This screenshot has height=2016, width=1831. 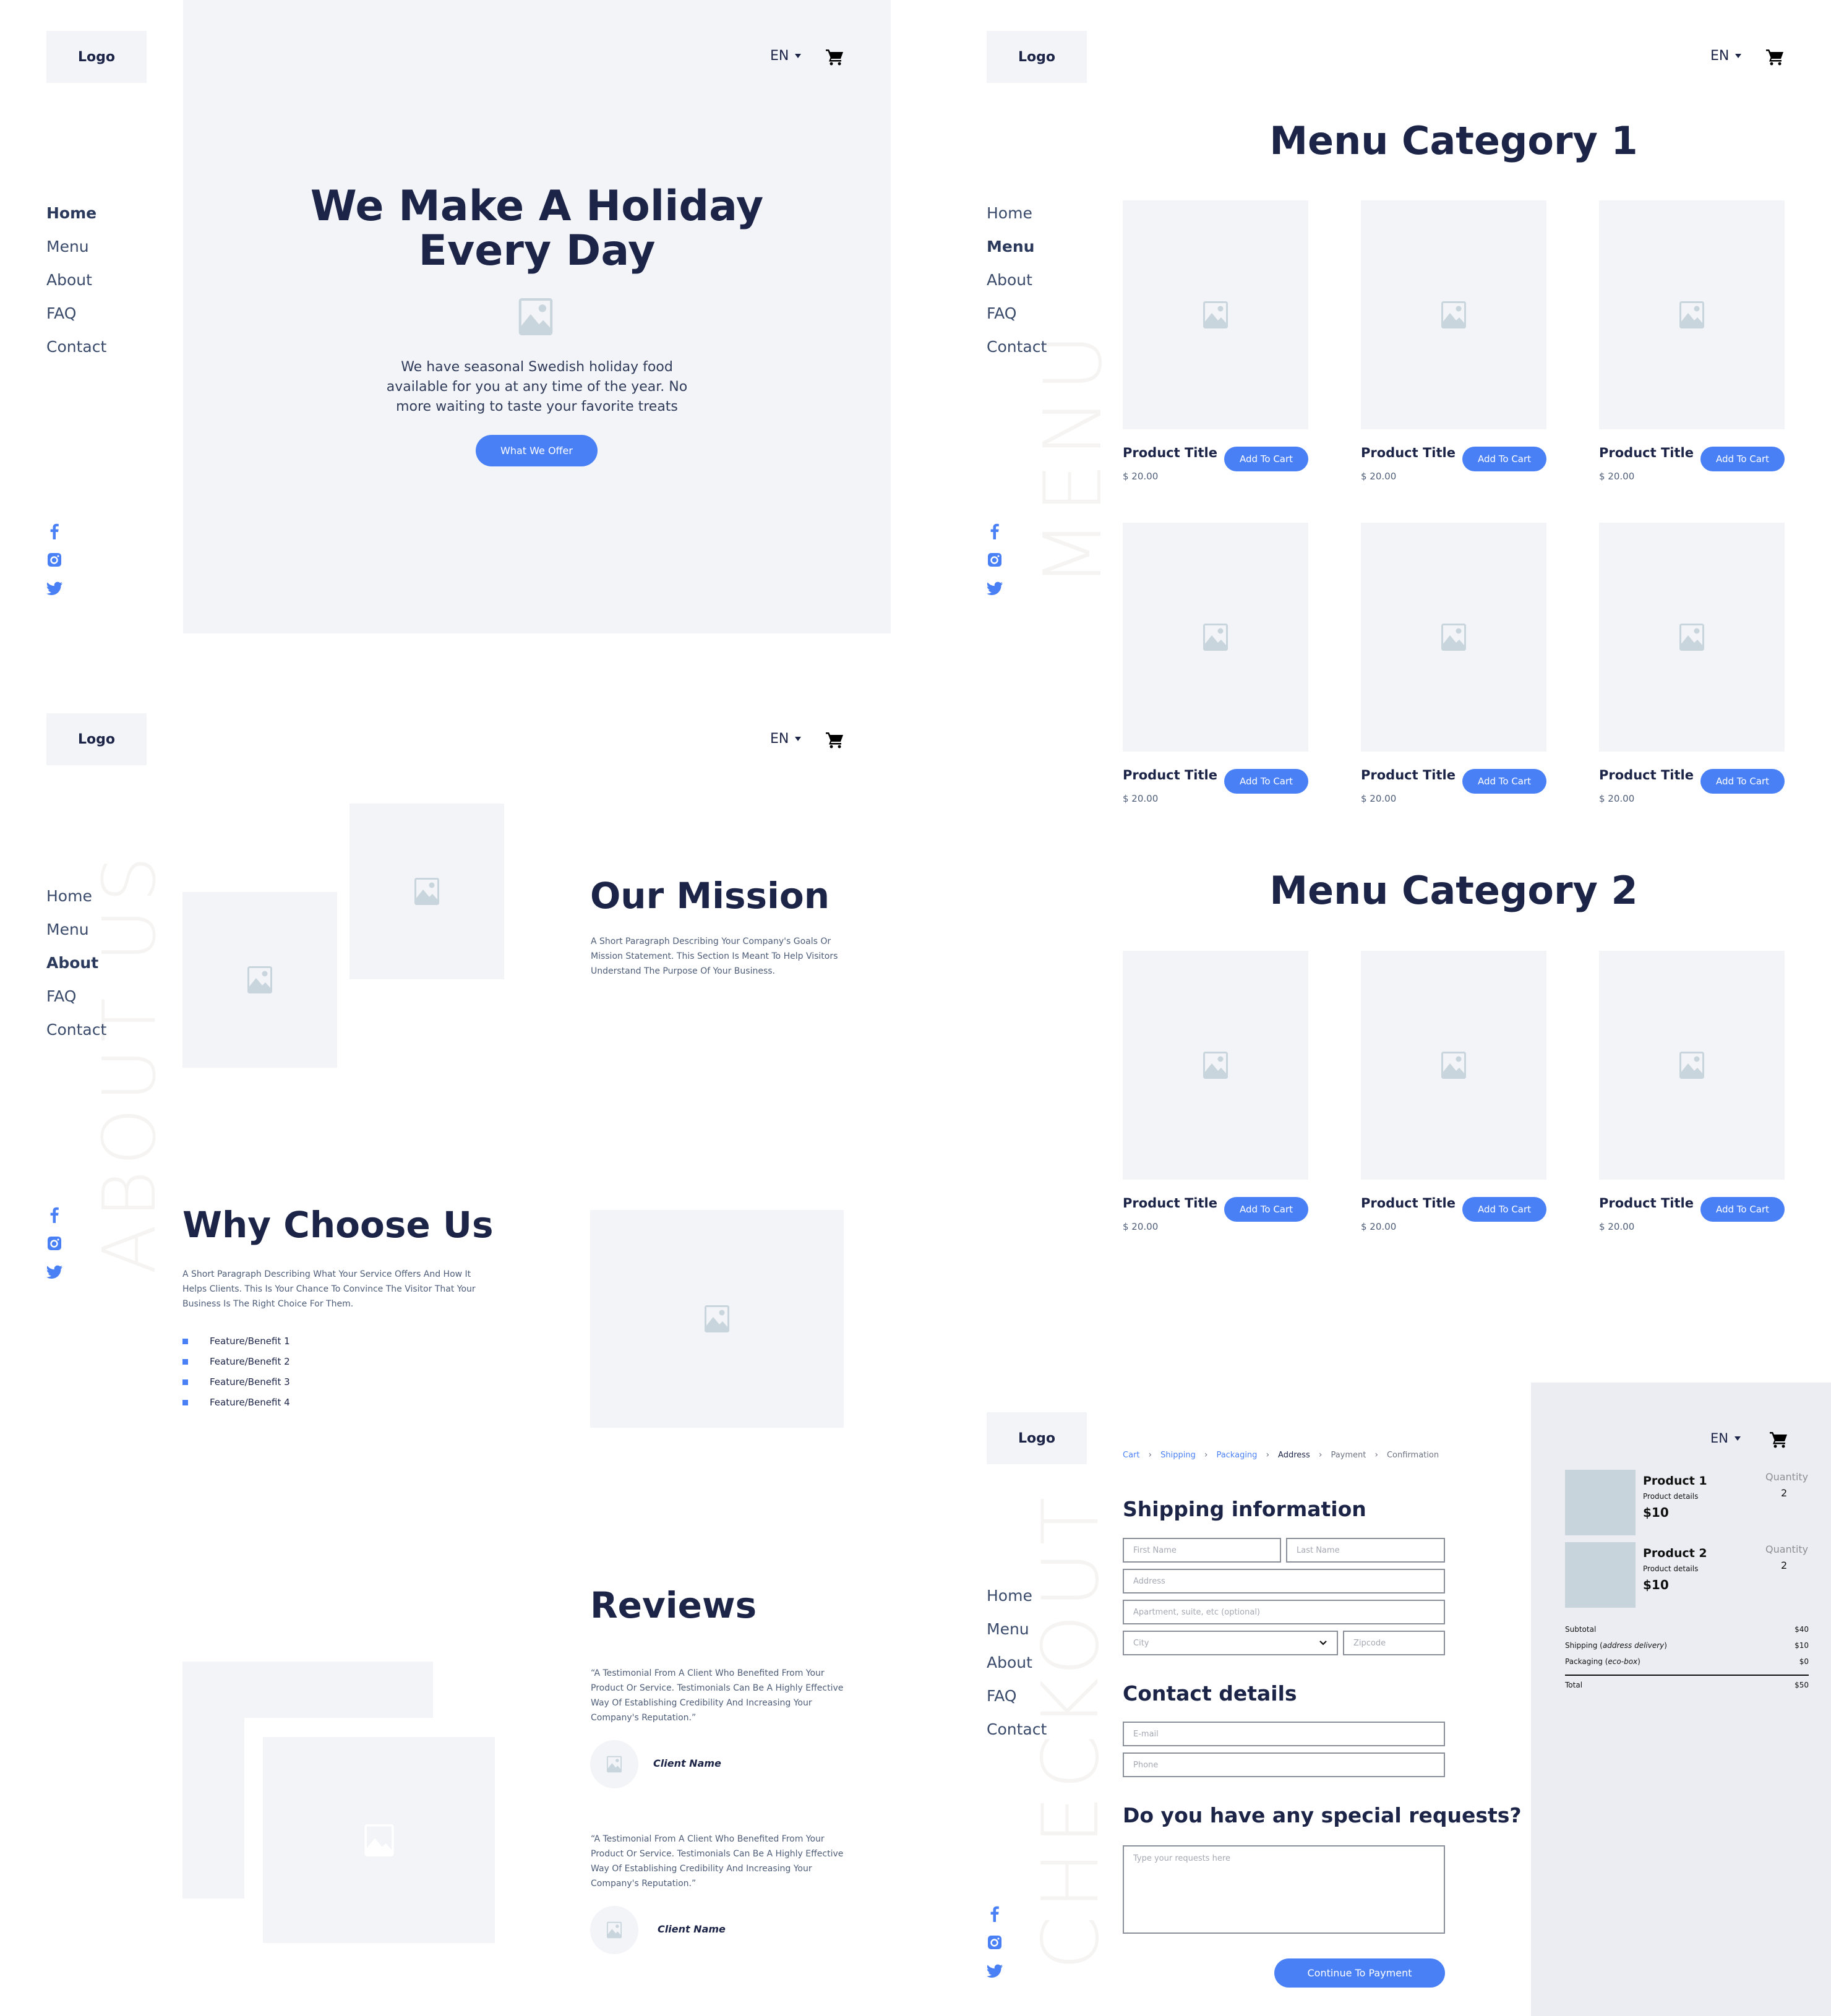 I want to click on apartment-input, so click(x=1284, y=1612).